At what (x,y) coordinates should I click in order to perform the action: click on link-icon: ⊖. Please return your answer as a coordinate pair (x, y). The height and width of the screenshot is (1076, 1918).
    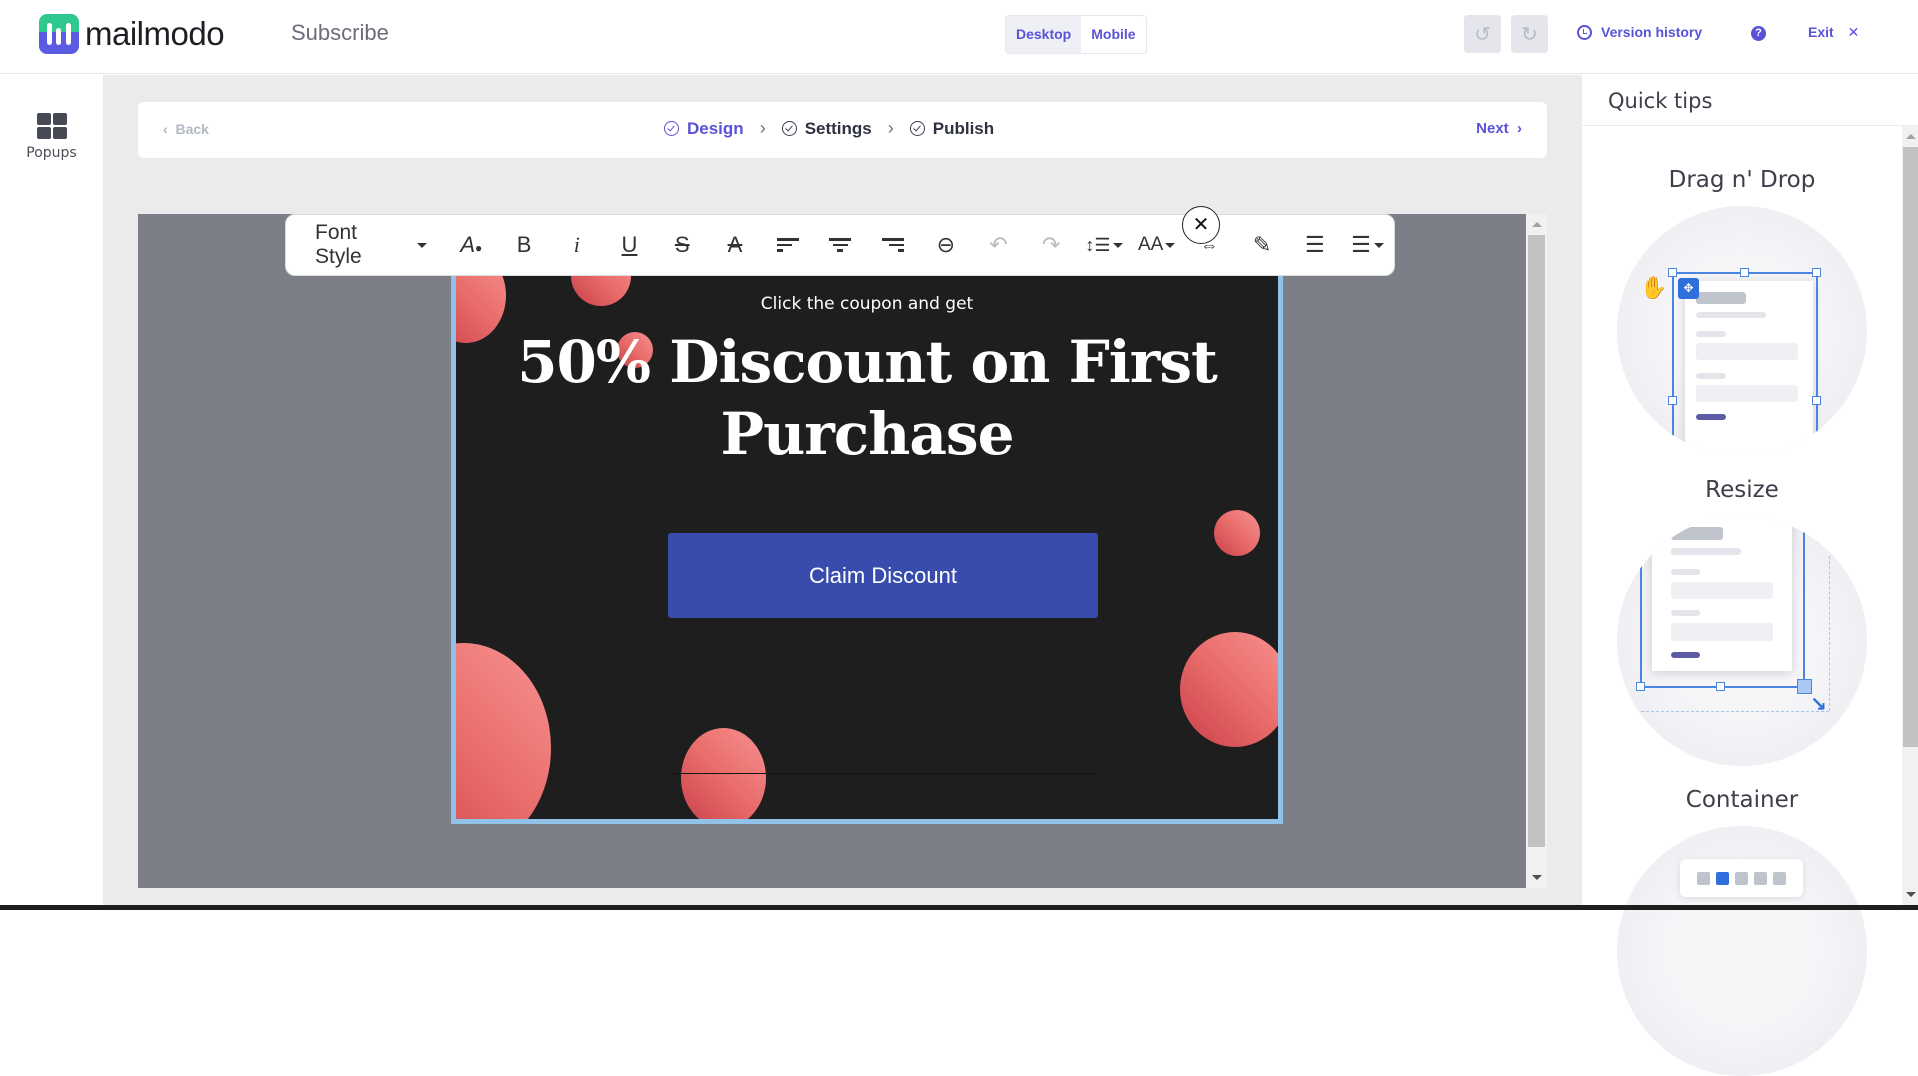
    Looking at the image, I should click on (946, 244).